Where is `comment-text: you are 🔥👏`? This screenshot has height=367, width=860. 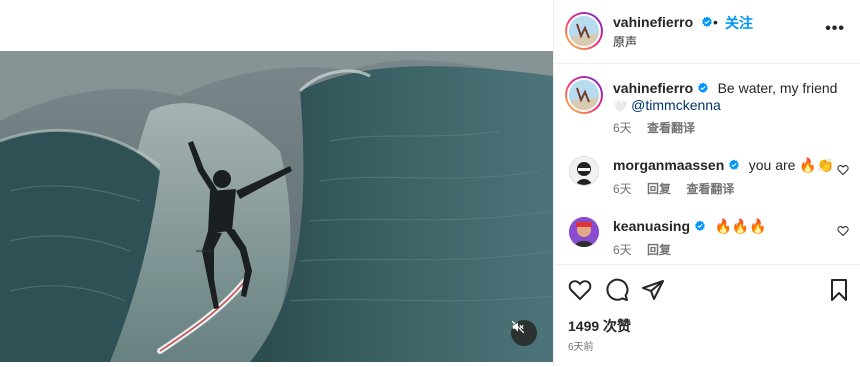
comment-text: you are 🔥👏 is located at coordinates (791, 165).